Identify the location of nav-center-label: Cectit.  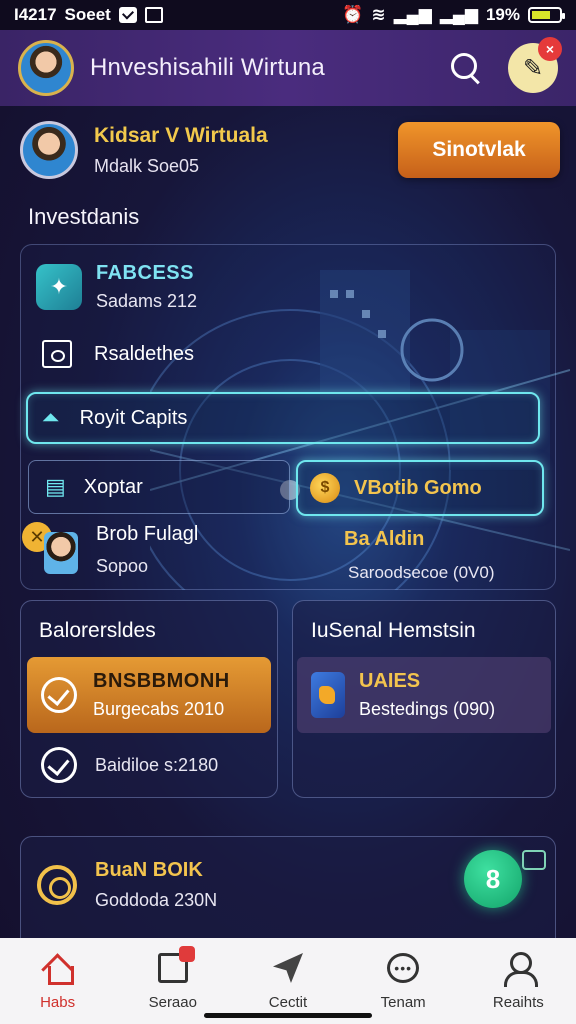
(288, 1002).